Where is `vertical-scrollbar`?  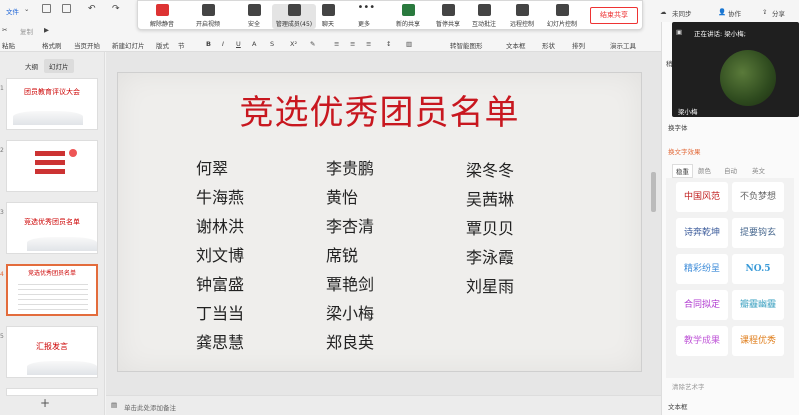
vertical-scrollbar is located at coordinates (653, 192).